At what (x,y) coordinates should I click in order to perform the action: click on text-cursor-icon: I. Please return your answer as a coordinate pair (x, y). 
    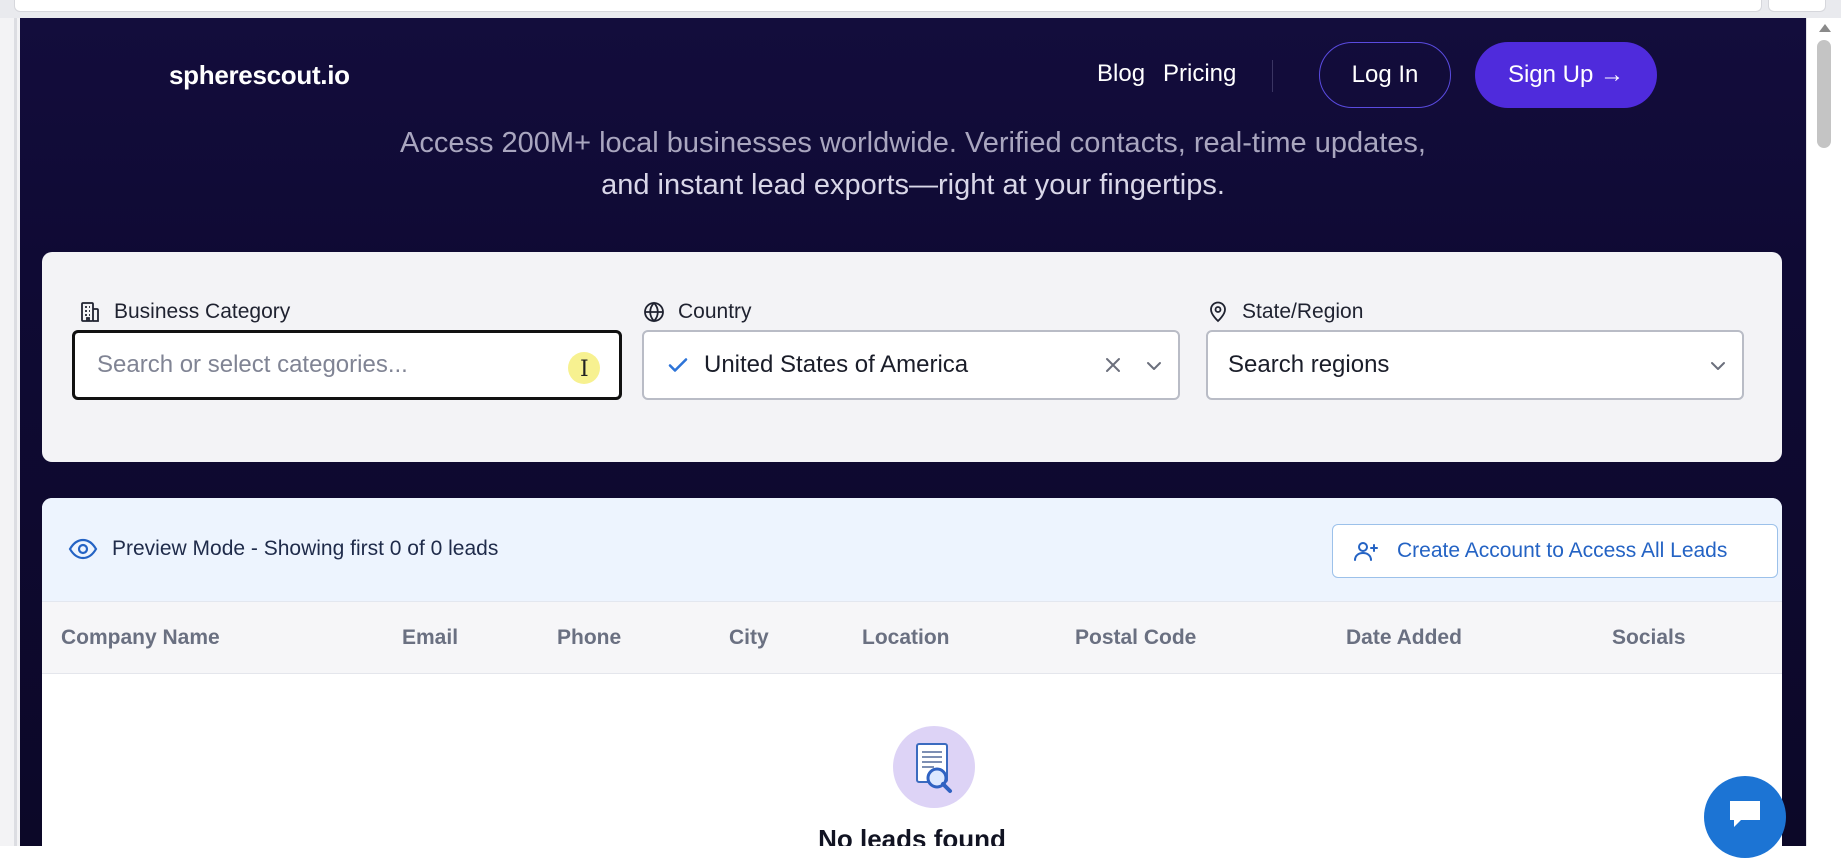
    Looking at the image, I should click on (584, 369).